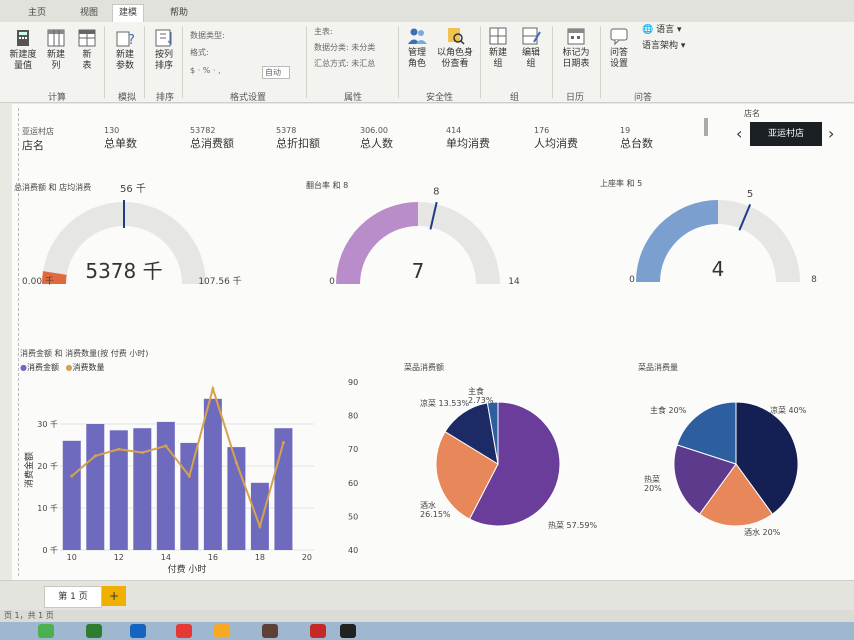  What do you see at coordinates (658, 367) in the screenshot?
I see `pie-title: 菜品消费量` at bounding box center [658, 367].